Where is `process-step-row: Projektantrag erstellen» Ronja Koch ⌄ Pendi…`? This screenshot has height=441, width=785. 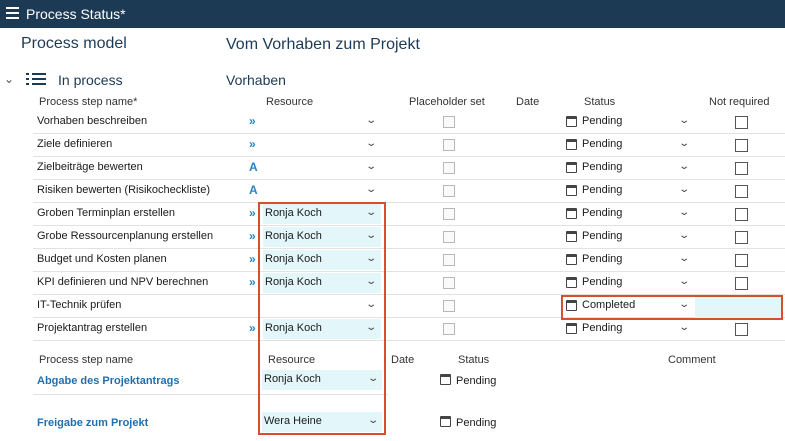 process-step-row: Projektantrag erstellen» Ronja Koch ⌄ Pendi… is located at coordinates (409, 329).